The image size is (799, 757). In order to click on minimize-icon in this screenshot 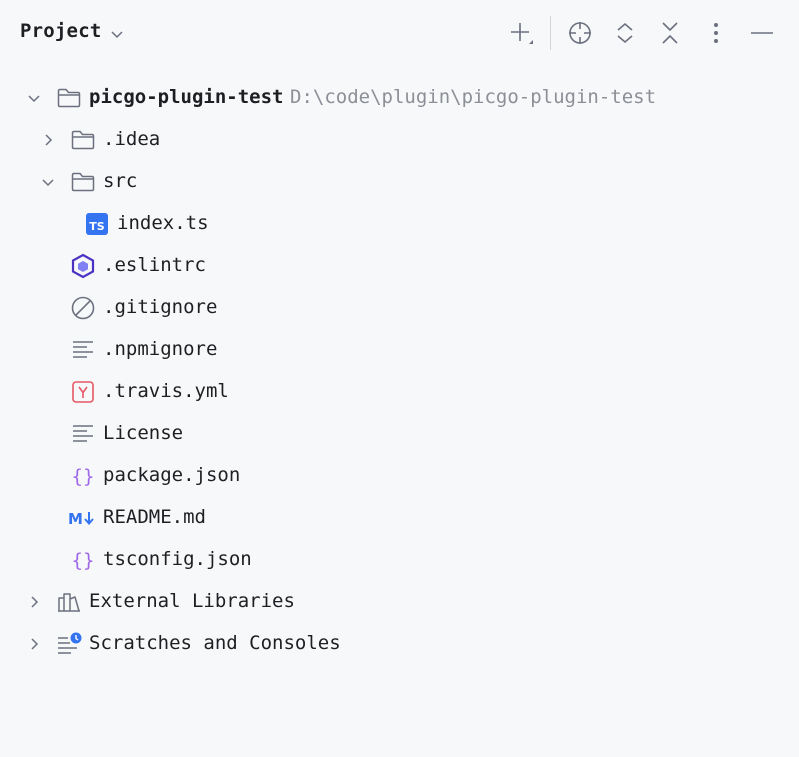, I will do `click(762, 33)`.